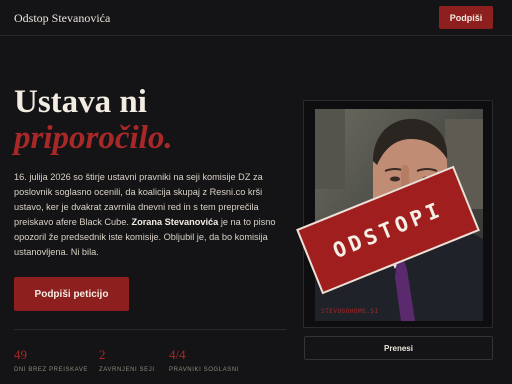 Image resolution: width=512 pixels, height=384 pixels. Describe the element at coordinates (175, 222) in the screenshot. I see `body-text-name: Zorana Stevanovića` at that location.